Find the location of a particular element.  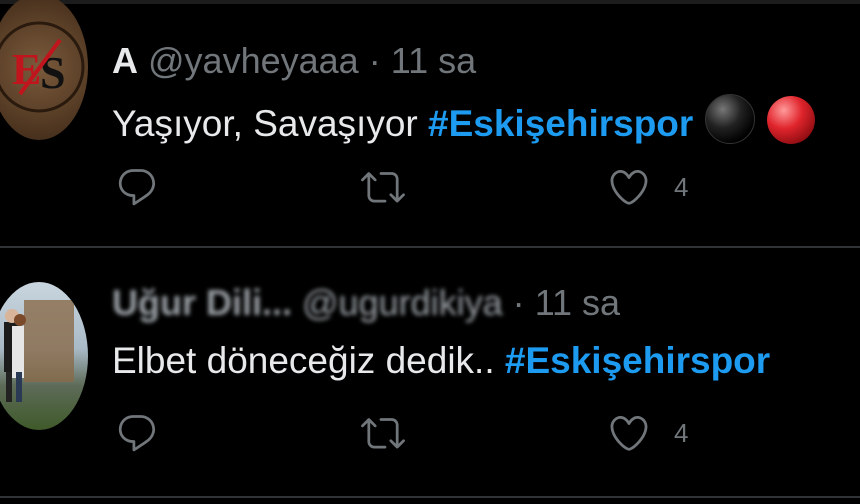

tweet-header: Uğur Dili... @ugurdikiya · 11 sa is located at coordinates (366, 303).